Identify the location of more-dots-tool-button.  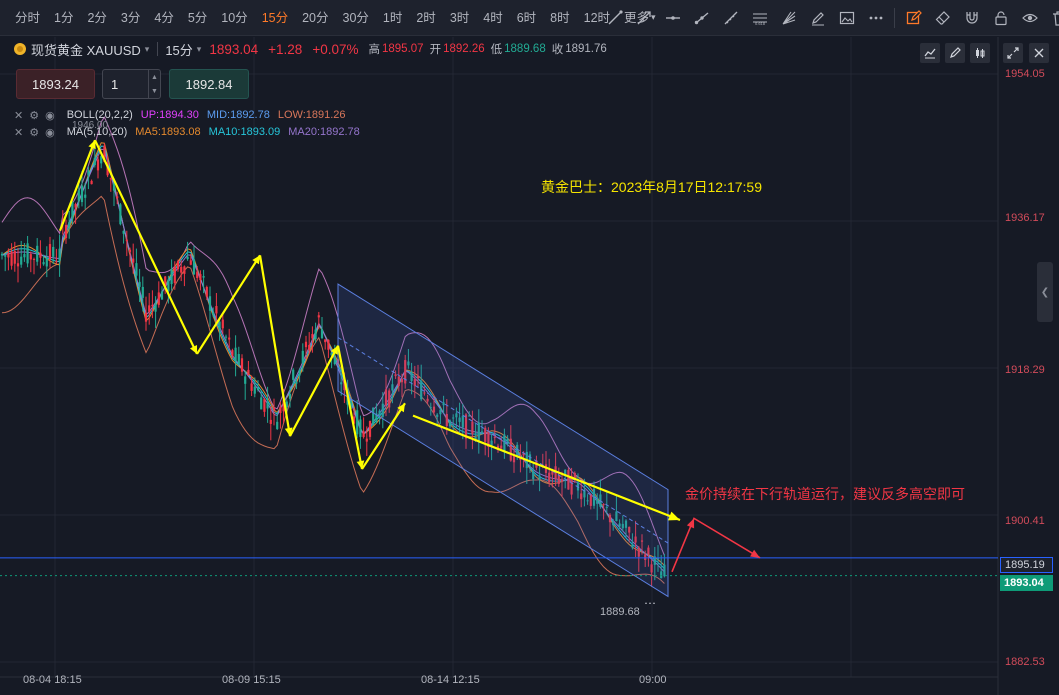
(875, 18).